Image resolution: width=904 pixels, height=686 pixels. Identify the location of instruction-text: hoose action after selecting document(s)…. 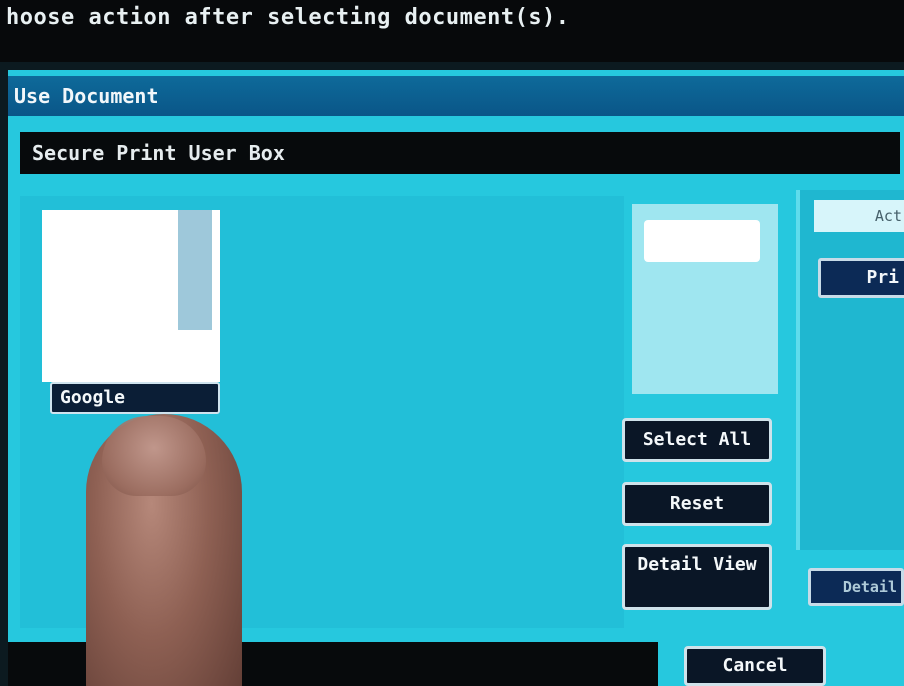
(452, 31).